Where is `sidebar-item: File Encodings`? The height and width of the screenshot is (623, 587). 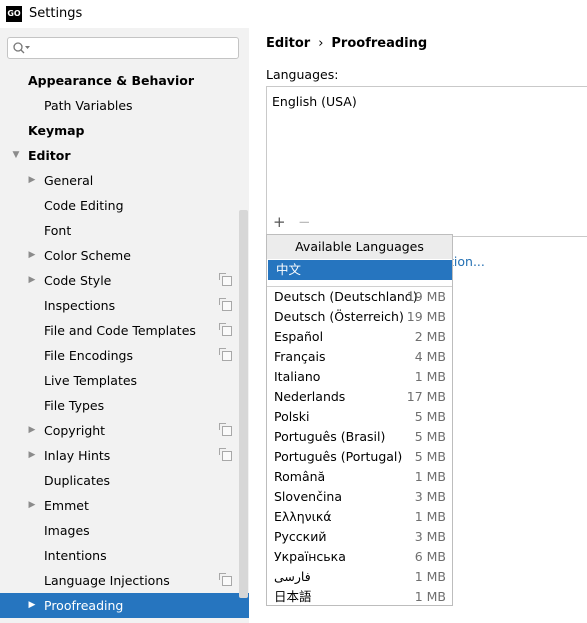 sidebar-item: File Encodings is located at coordinates (124, 355).